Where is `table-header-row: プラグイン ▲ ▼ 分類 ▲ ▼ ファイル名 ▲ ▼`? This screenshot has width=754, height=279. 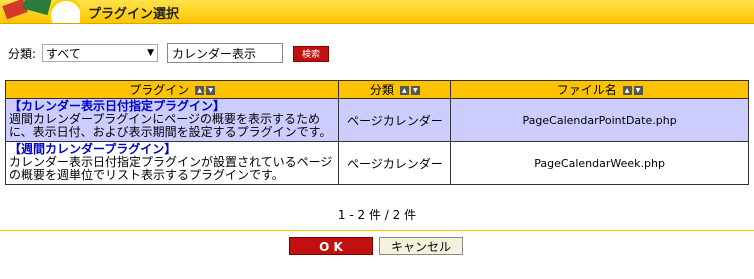 table-header-row: プラグイン ▲ ▼ 分類 ▲ ▼ ファイル名 ▲ ▼ is located at coordinates (376, 89).